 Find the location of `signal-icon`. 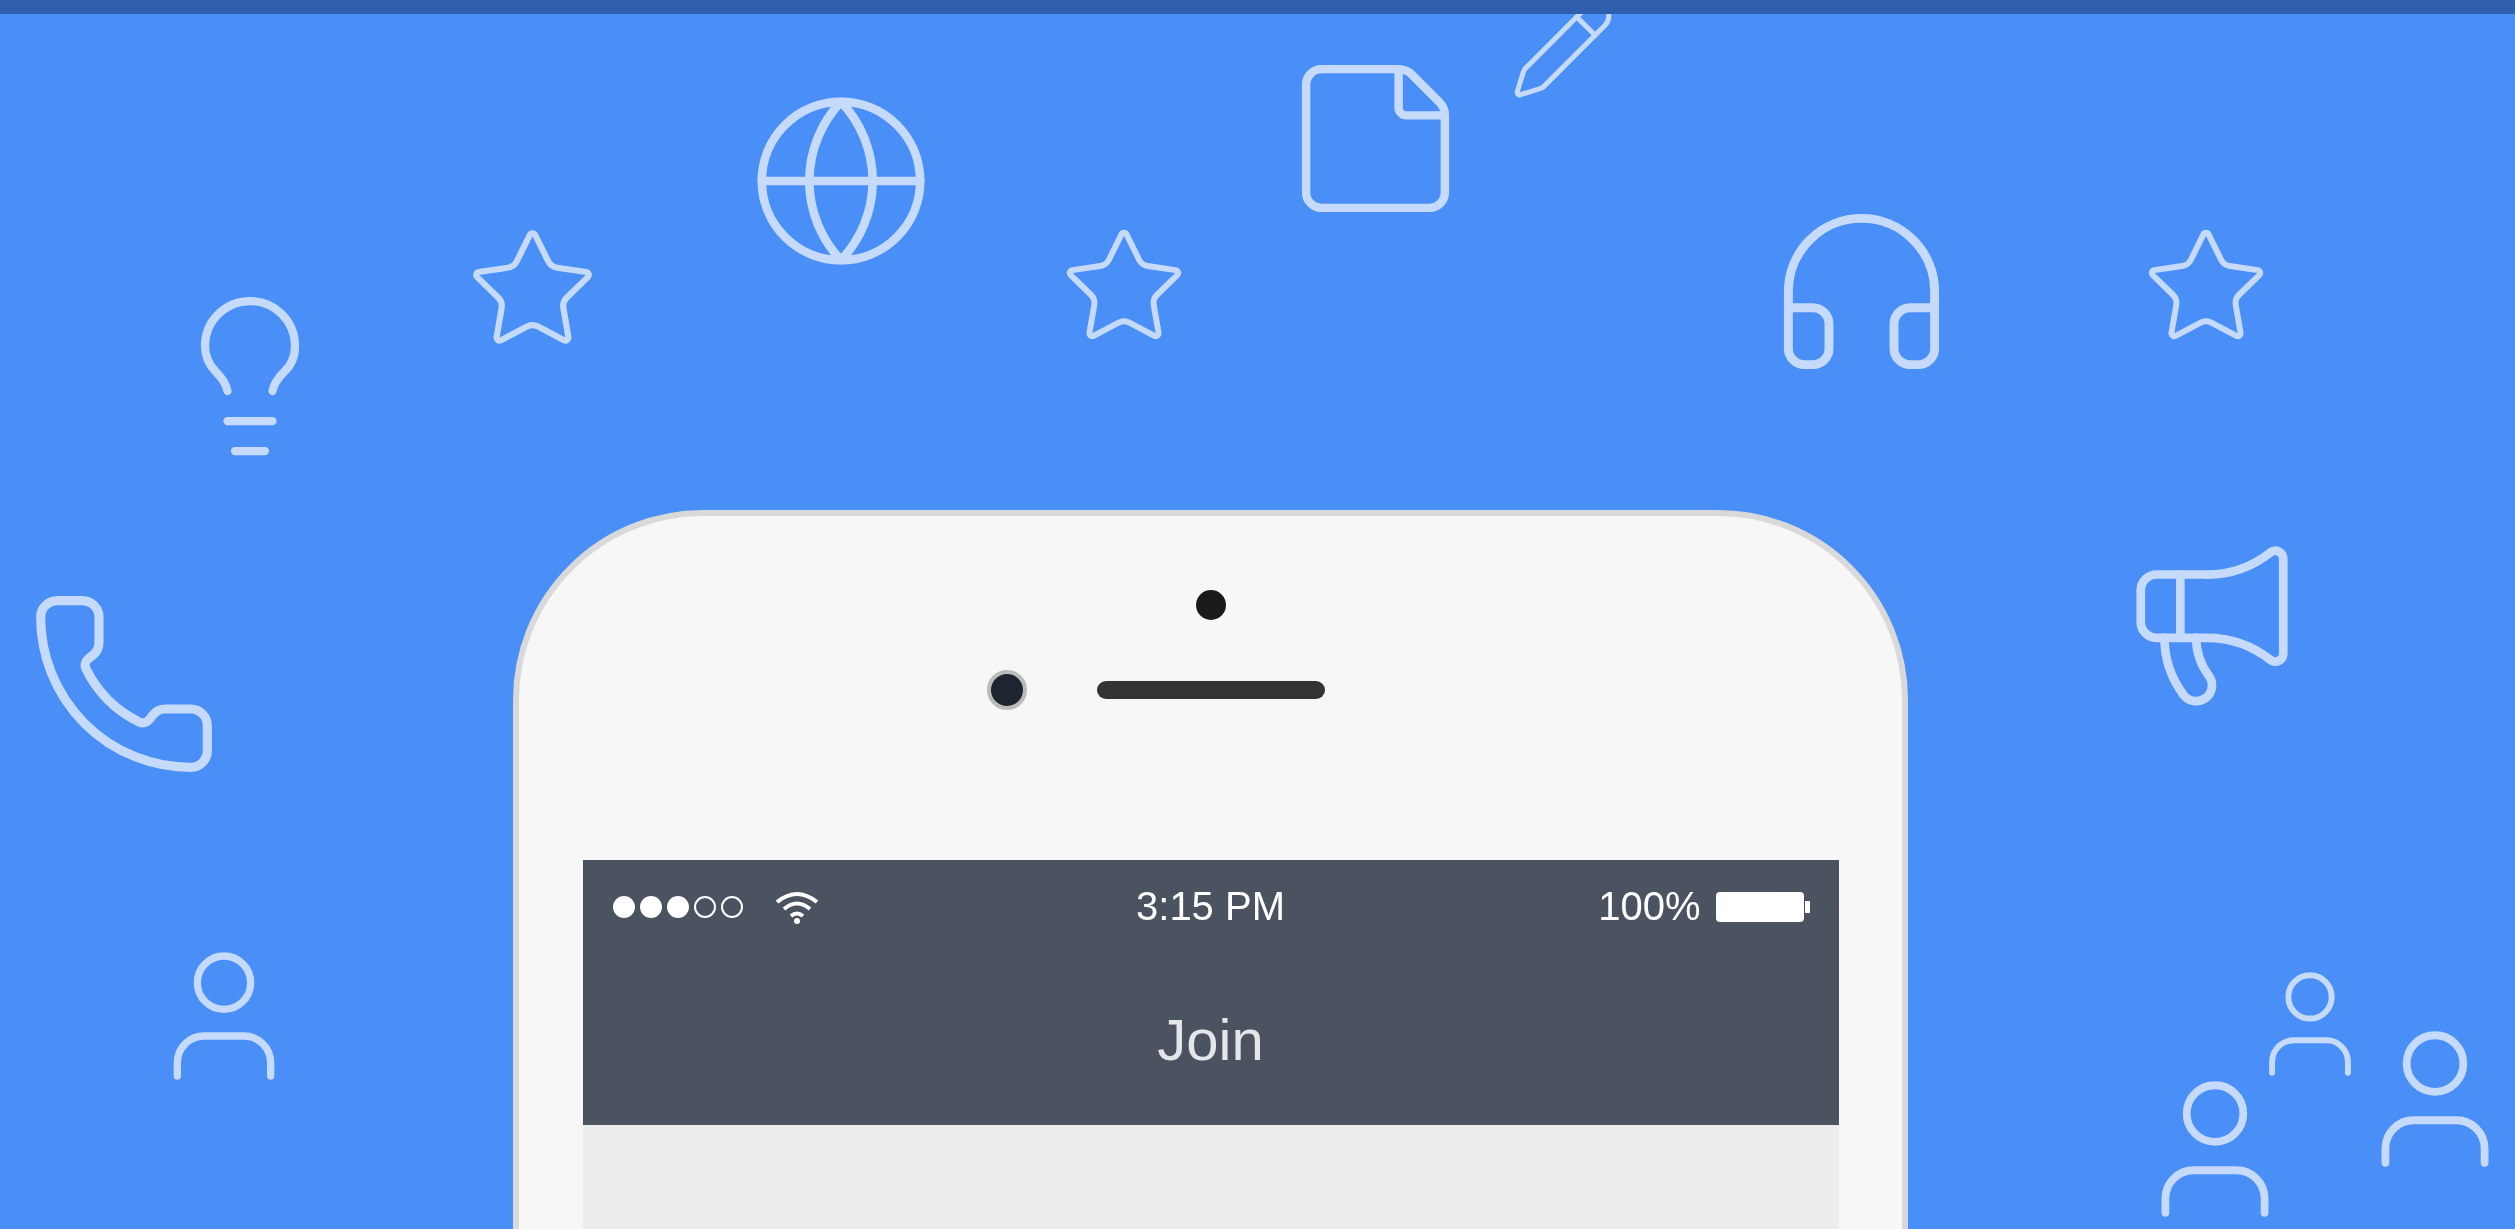

signal-icon is located at coordinates (677, 906).